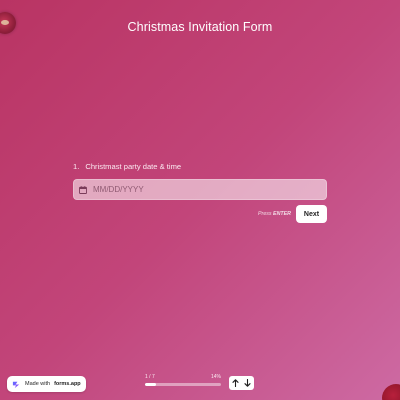 The width and height of the screenshot is (400, 400). Describe the element at coordinates (183, 380) in the screenshot. I see `progress-indicator: 1 / 7 14%` at that location.